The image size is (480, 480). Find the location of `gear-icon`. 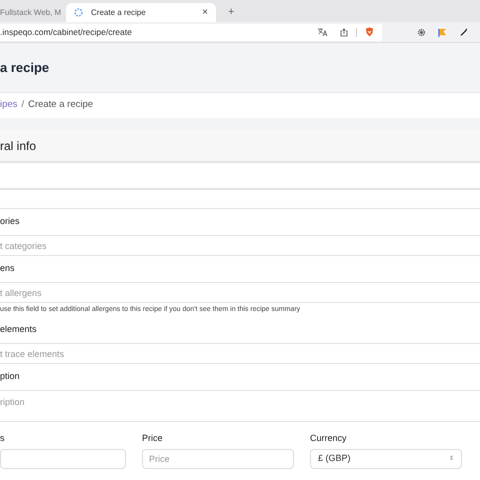

gear-icon is located at coordinates (421, 32).